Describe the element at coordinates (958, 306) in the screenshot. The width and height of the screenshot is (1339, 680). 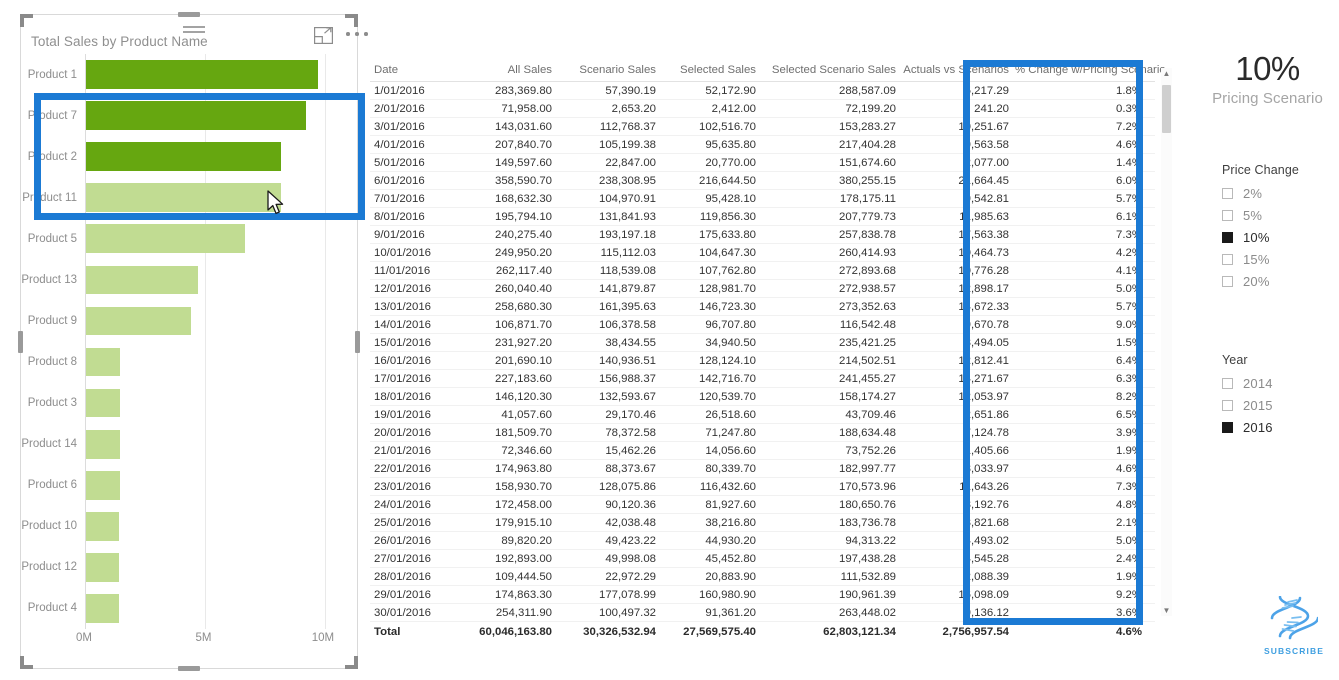
I see `cell-actuals-vs-scenarios: 14,672.33` at that location.